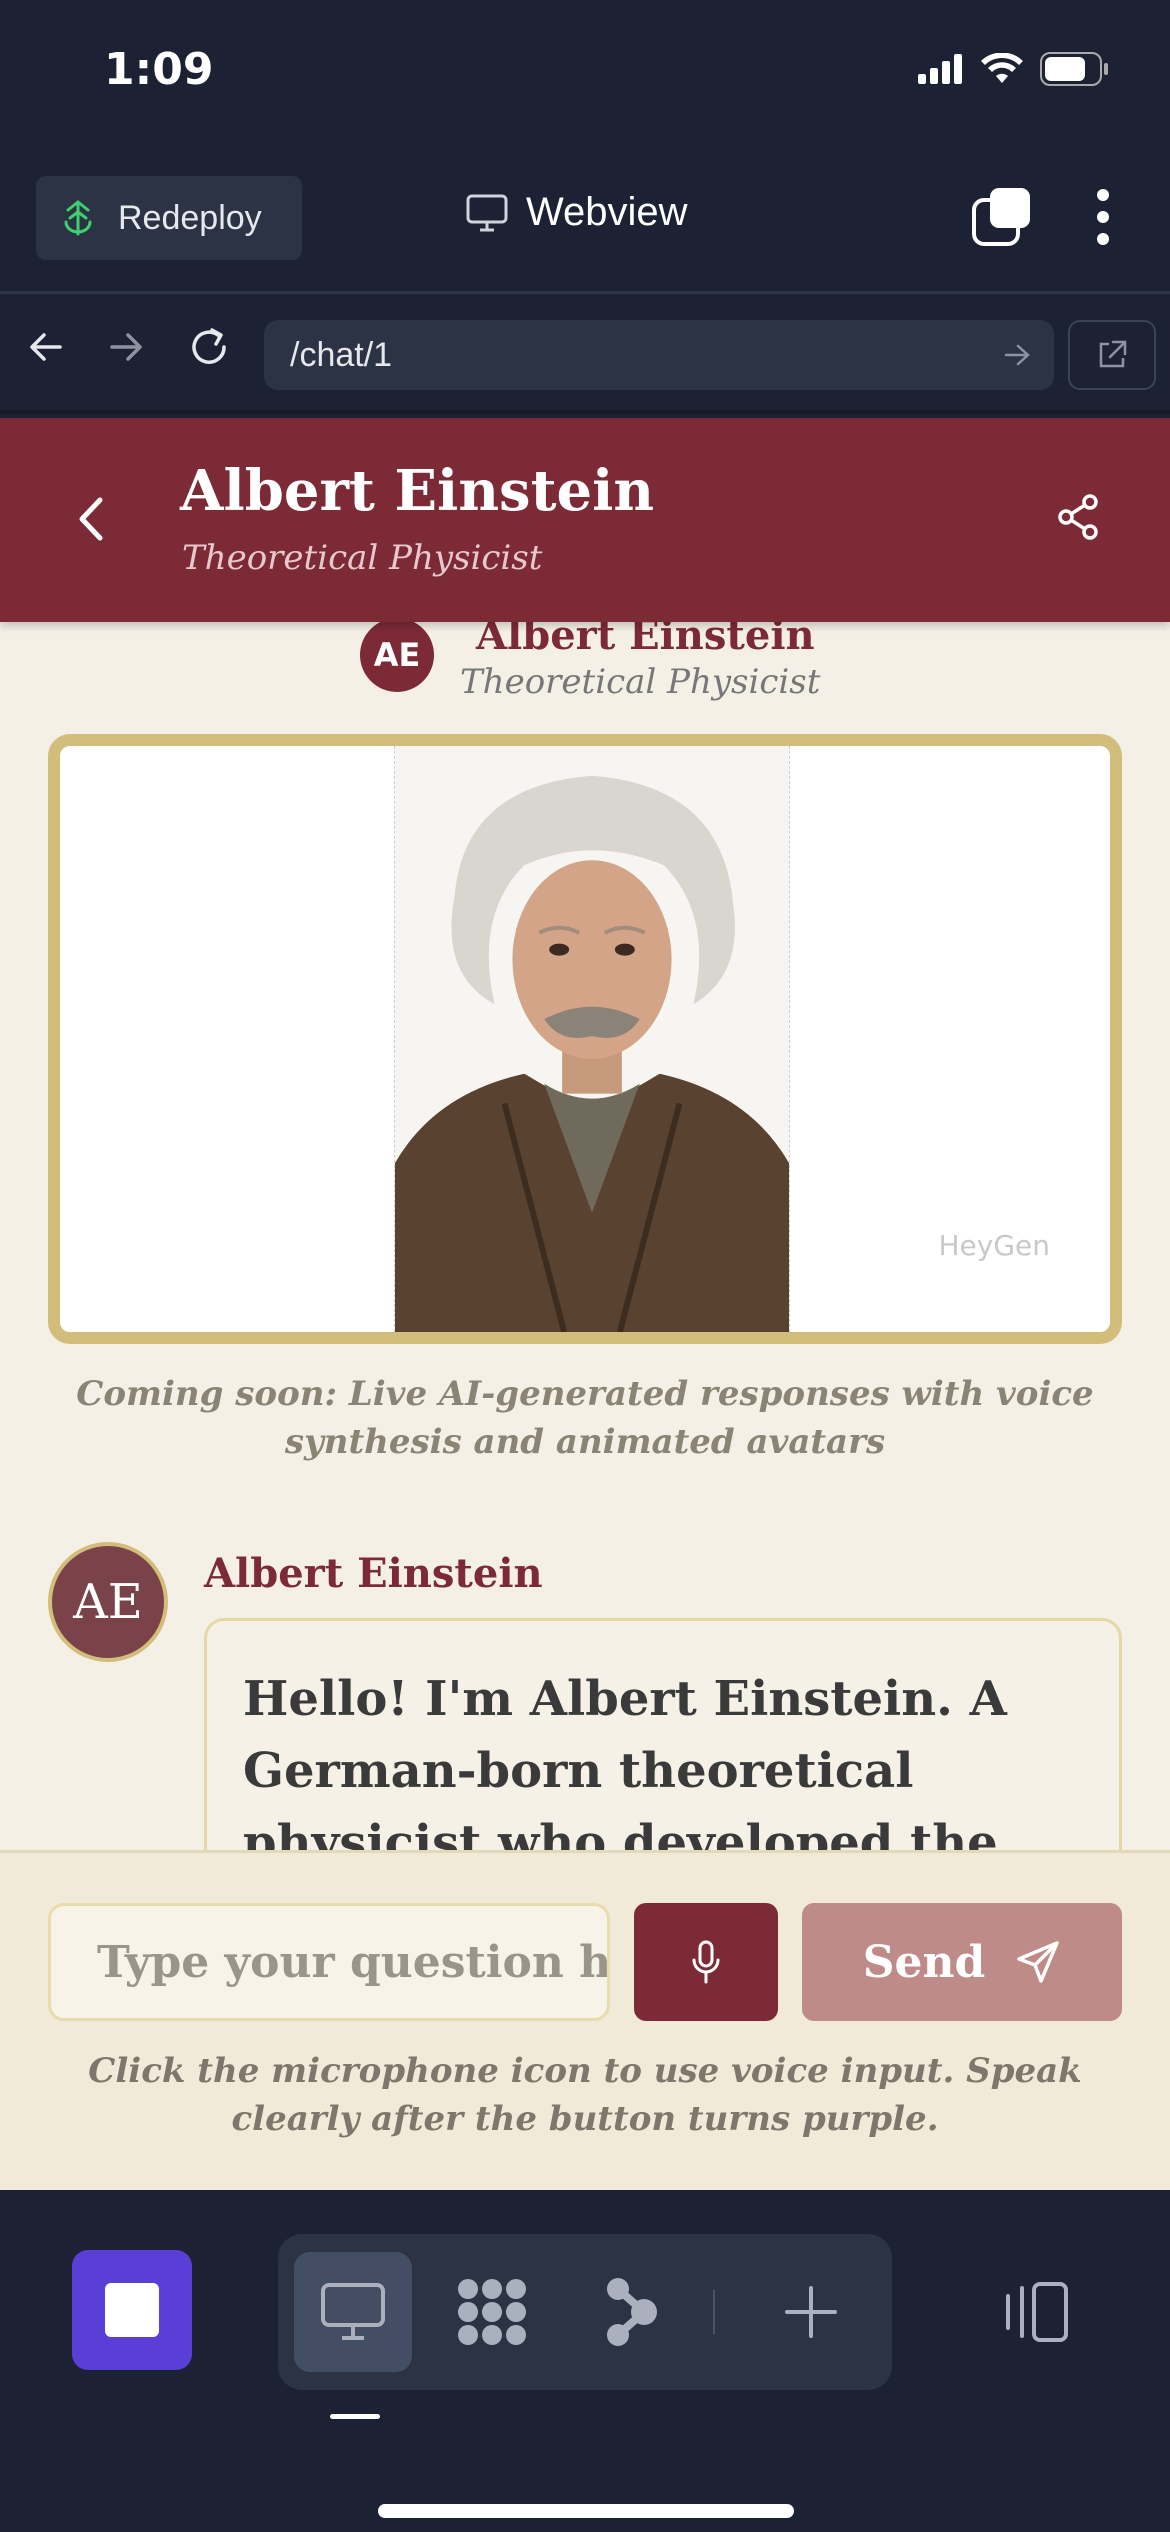 The width and height of the screenshot is (1170, 2532). Describe the element at coordinates (1001, 217) in the screenshot. I see `tabs-icon` at that location.